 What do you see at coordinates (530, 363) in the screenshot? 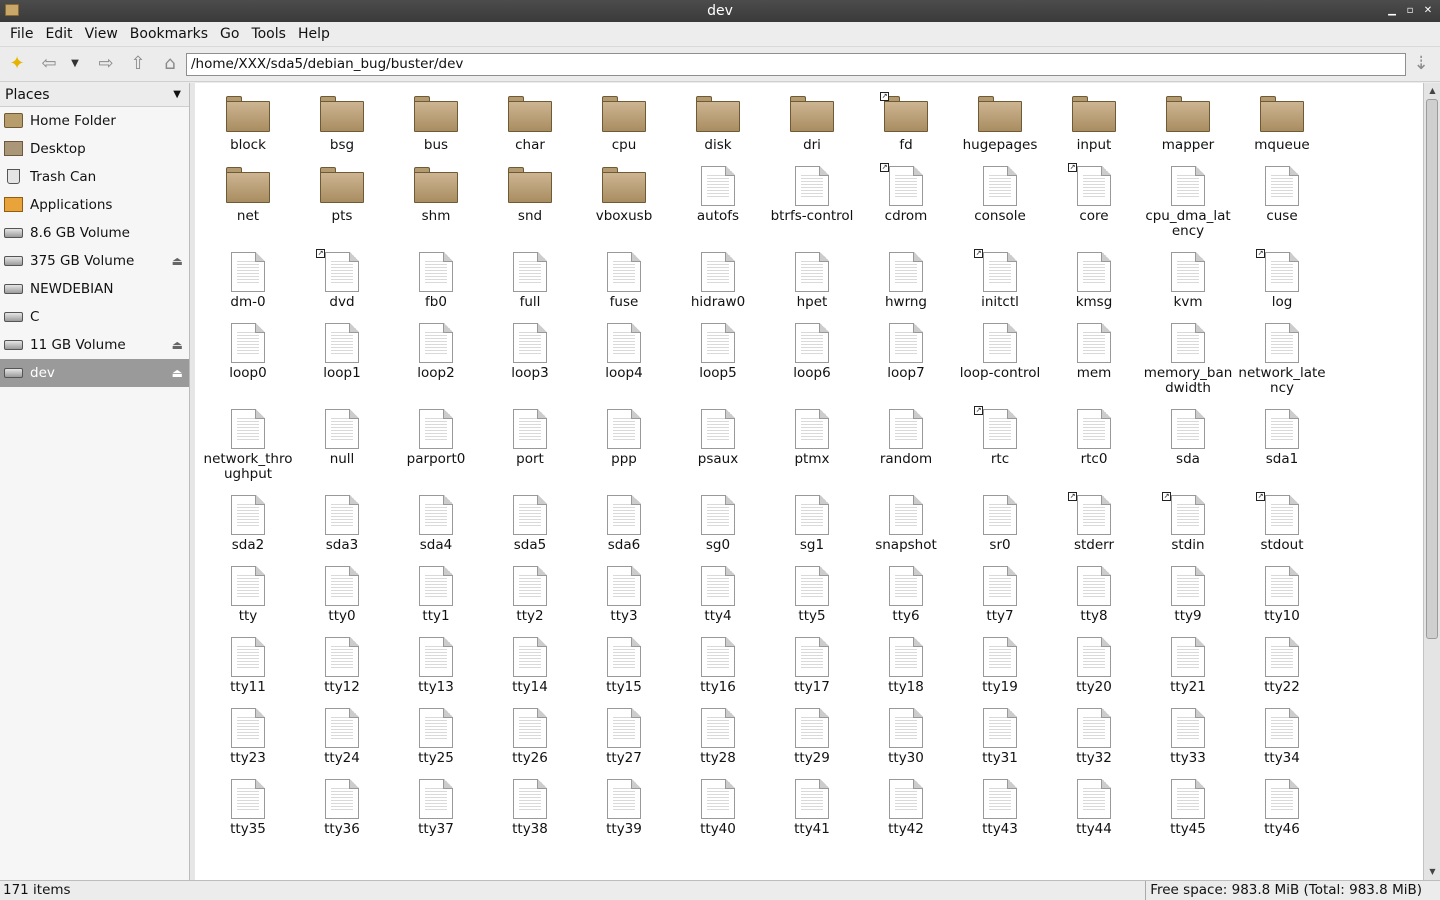
I see `file-item: loop3` at bounding box center [530, 363].